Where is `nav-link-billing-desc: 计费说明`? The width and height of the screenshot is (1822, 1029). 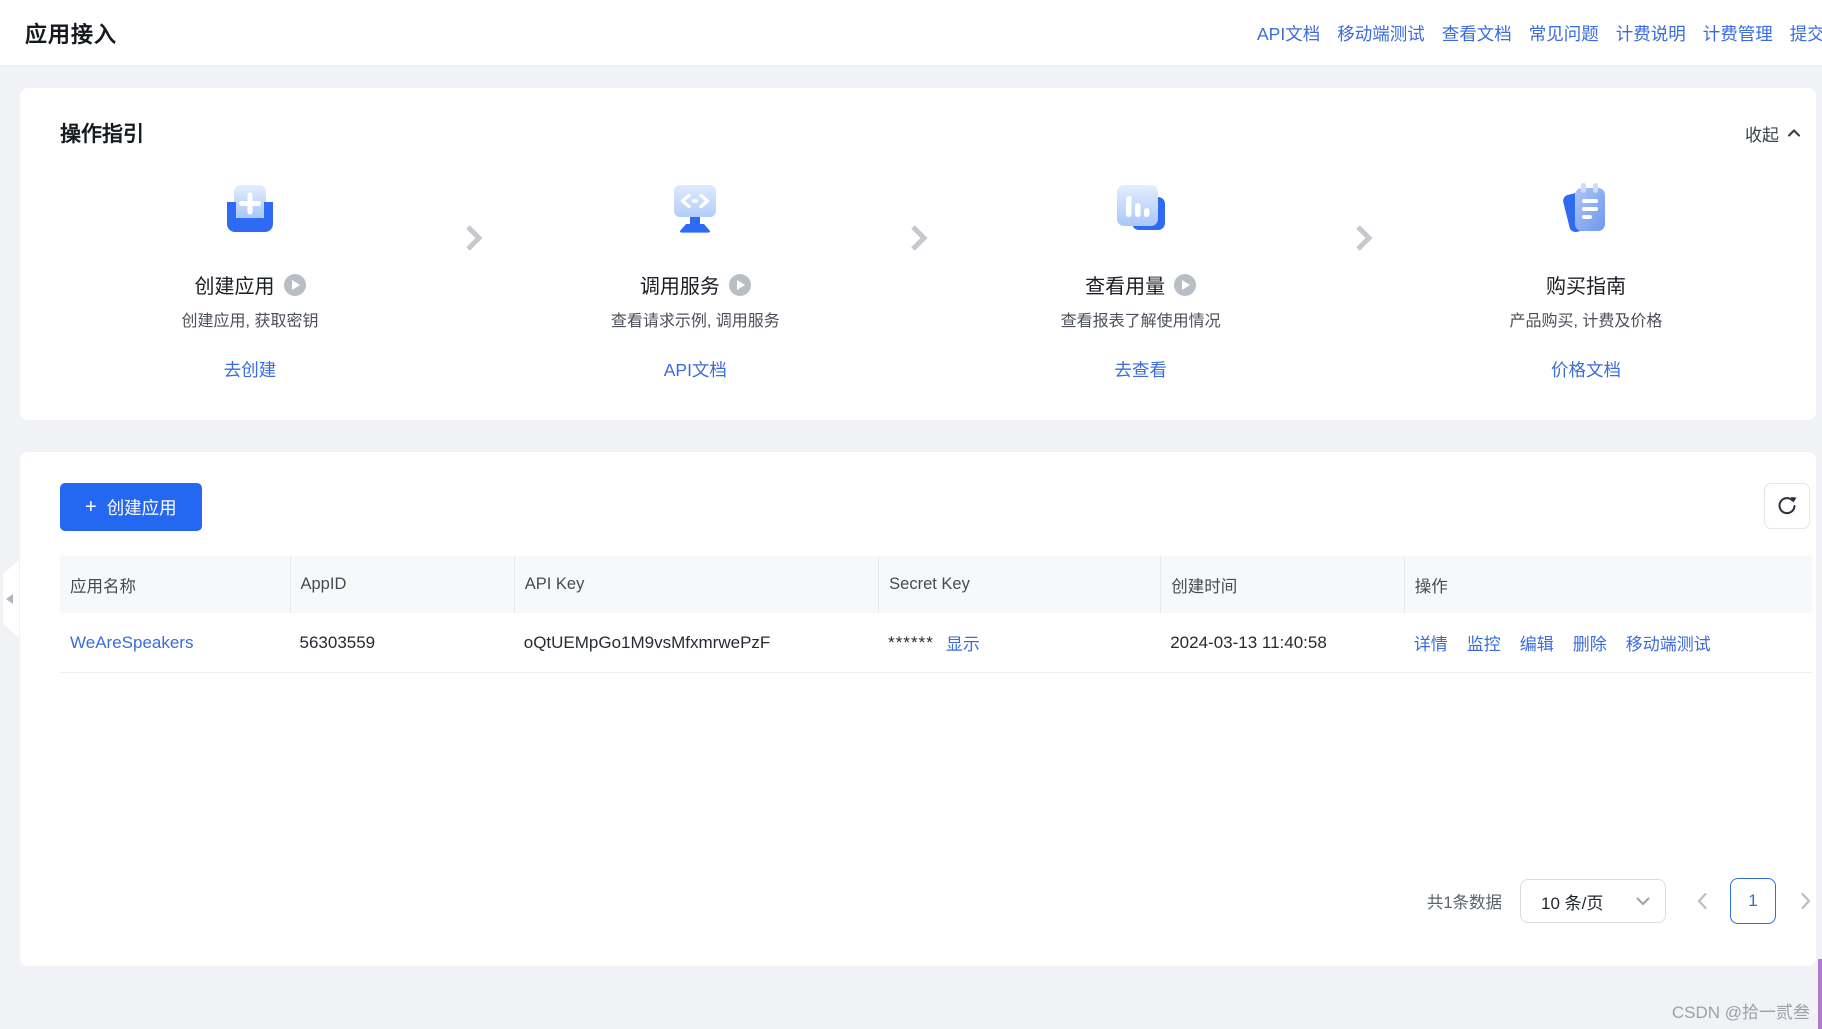 nav-link-billing-desc: 计费说明 is located at coordinates (1651, 33).